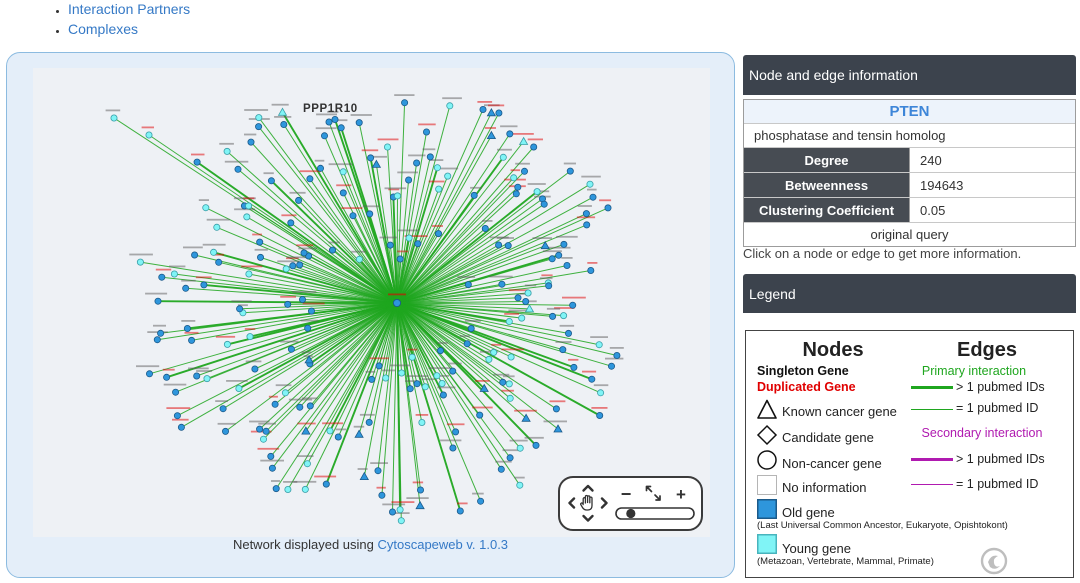 The height and width of the screenshot is (583, 1080). Describe the element at coordinates (626, 494) in the screenshot. I see `zoom-out-button: −` at that location.